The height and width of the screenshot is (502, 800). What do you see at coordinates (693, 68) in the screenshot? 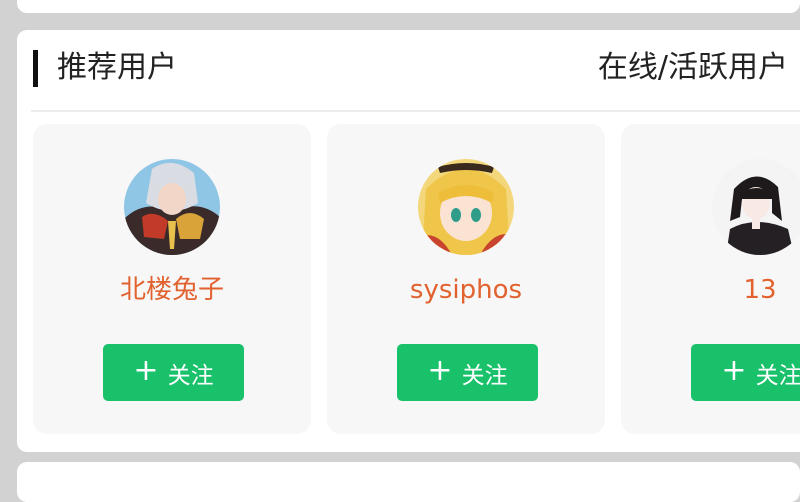
I see `online-active-users-link: 在线/活跃用户` at bounding box center [693, 68].